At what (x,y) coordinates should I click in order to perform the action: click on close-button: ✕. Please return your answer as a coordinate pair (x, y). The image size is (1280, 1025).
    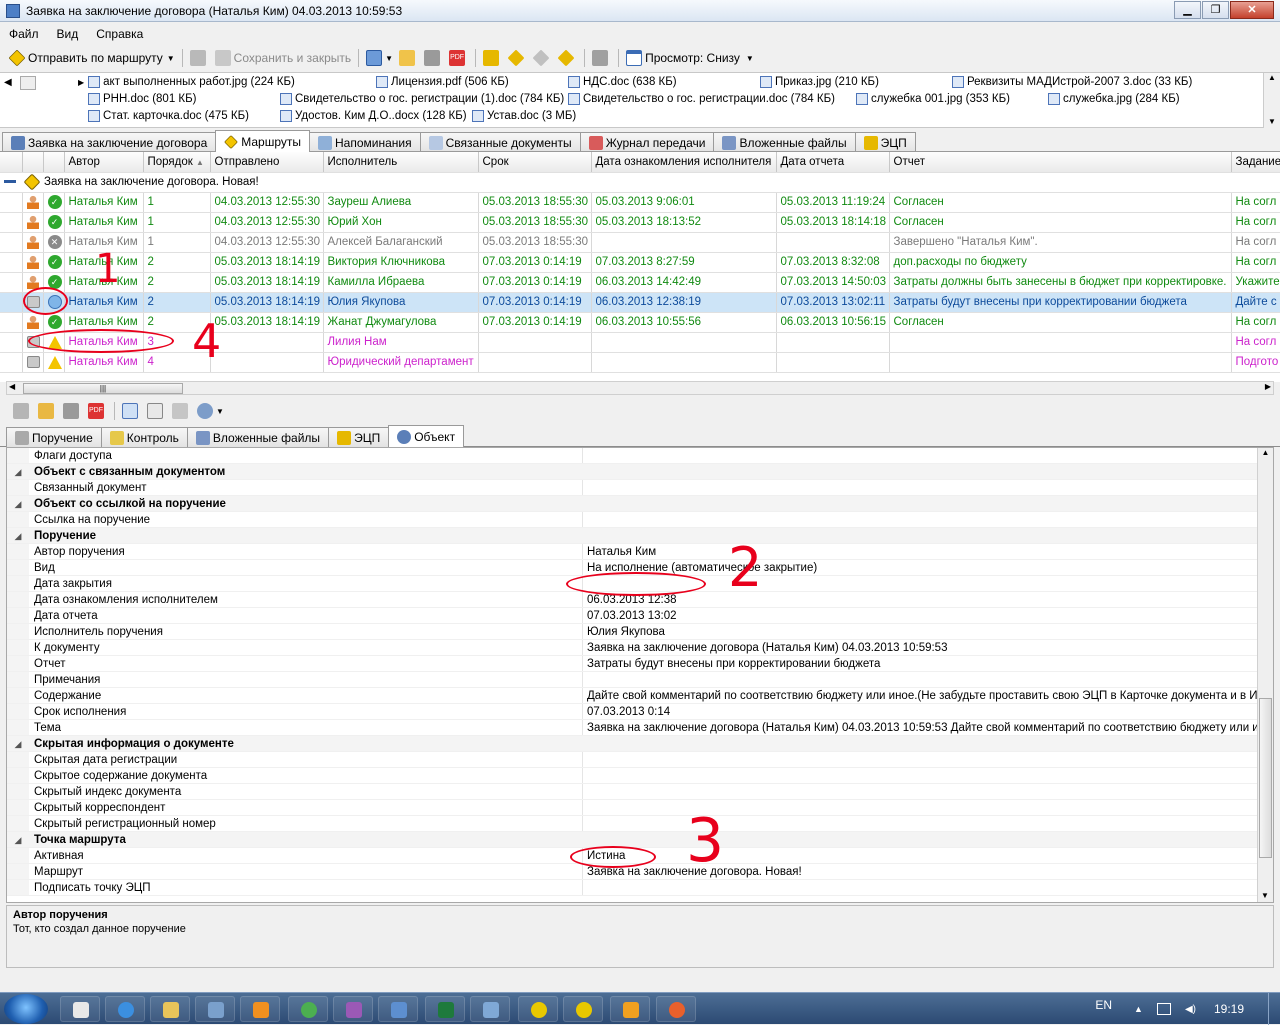
    Looking at the image, I should click on (1252, 10).